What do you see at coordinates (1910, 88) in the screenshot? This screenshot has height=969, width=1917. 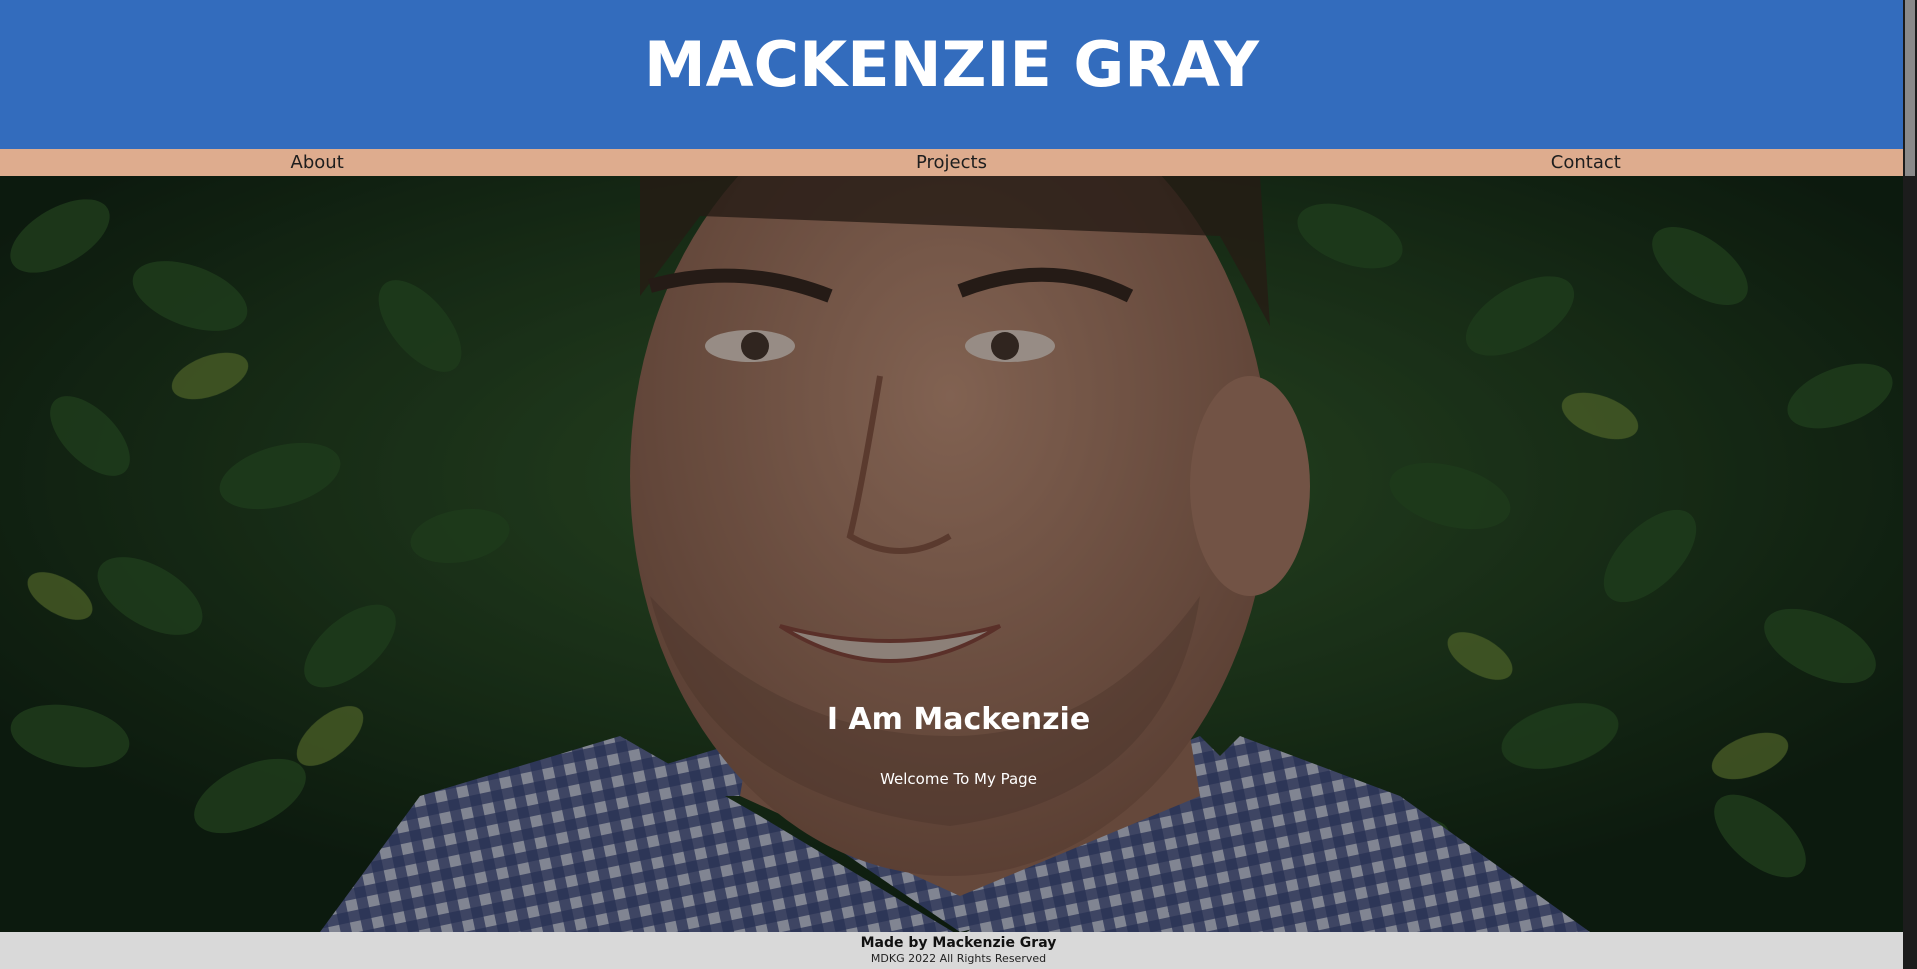 I see `scrollbar-thumb` at bounding box center [1910, 88].